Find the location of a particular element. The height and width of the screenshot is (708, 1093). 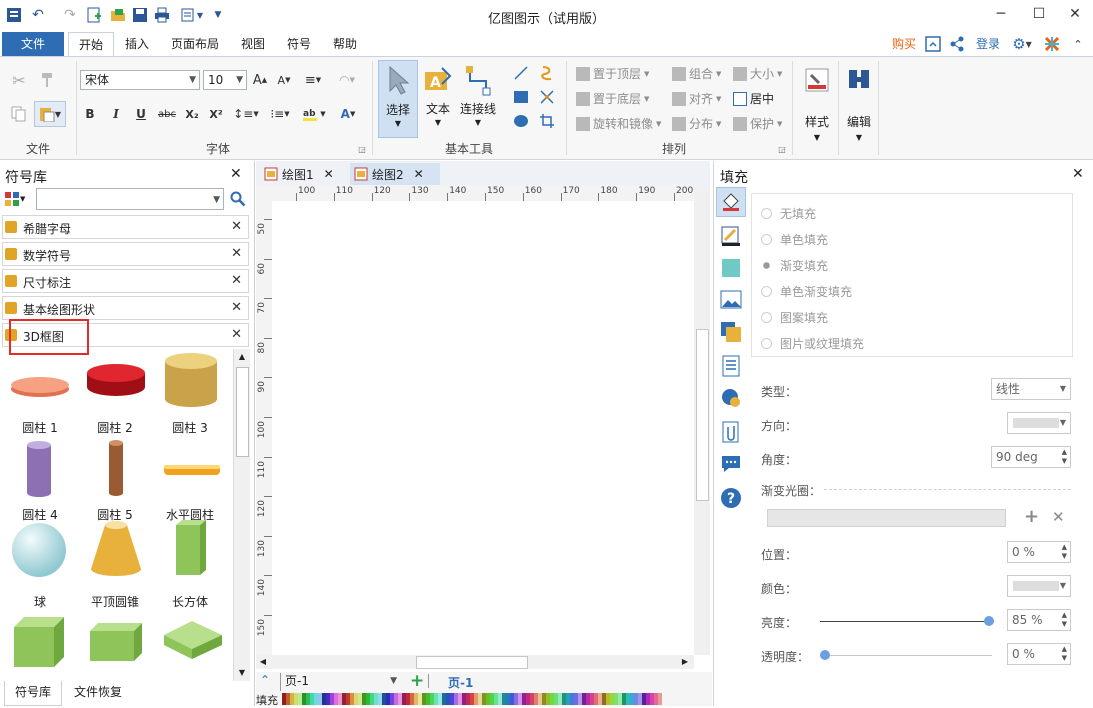

box-shape is located at coordinates (116, 642).